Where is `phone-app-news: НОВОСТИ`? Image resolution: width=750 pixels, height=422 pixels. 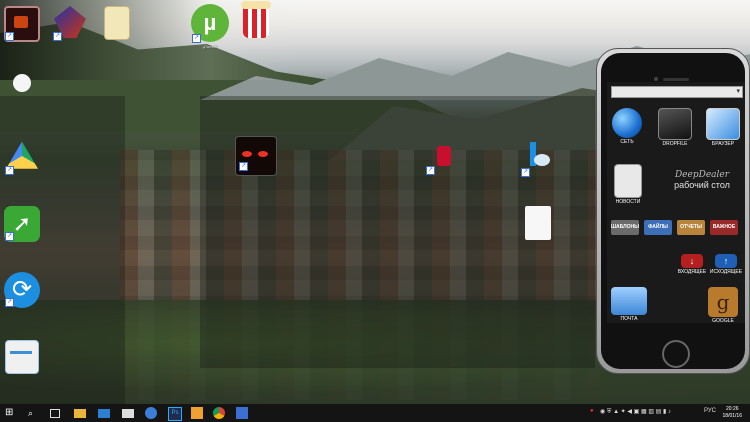
phone-app-news: НОВОСТИ is located at coordinates (628, 184).